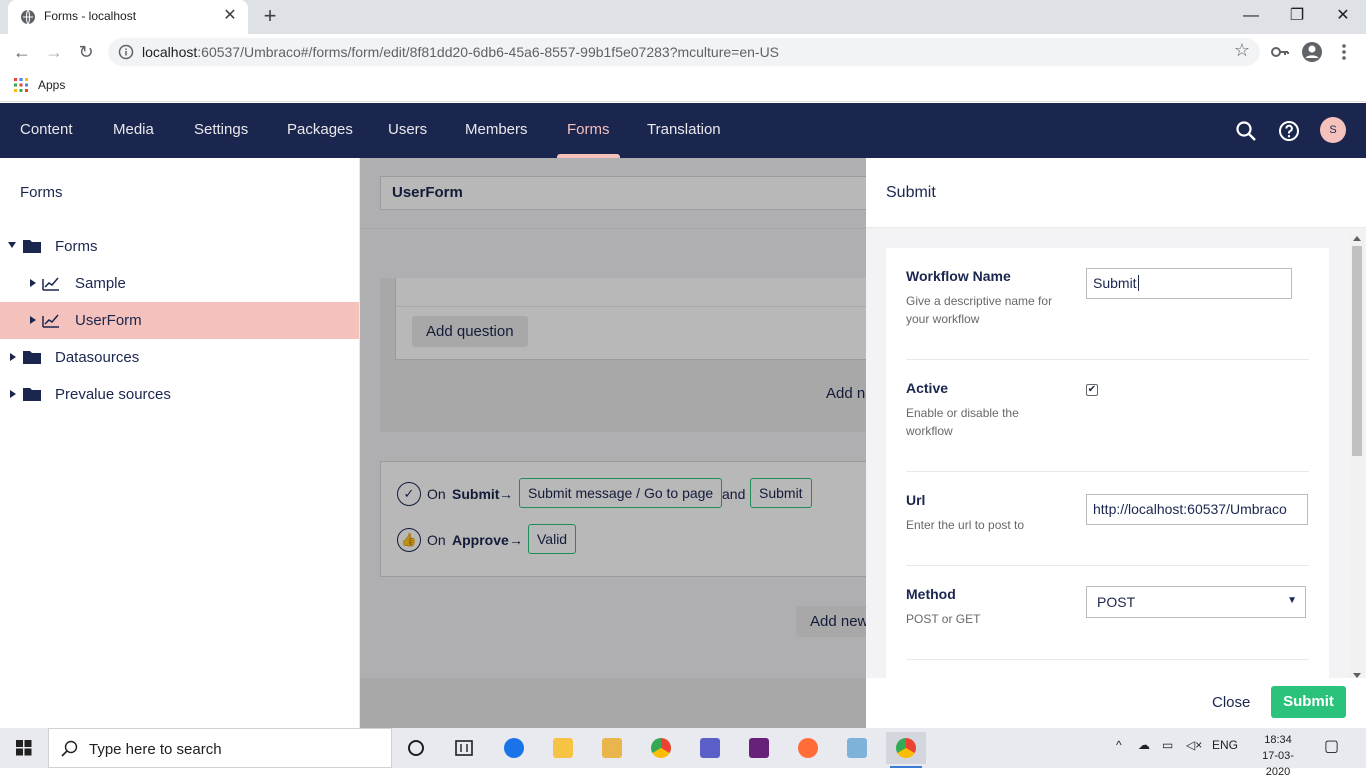  What do you see at coordinates (1092, 390) in the screenshot?
I see `active-checkbox: ✔` at bounding box center [1092, 390].